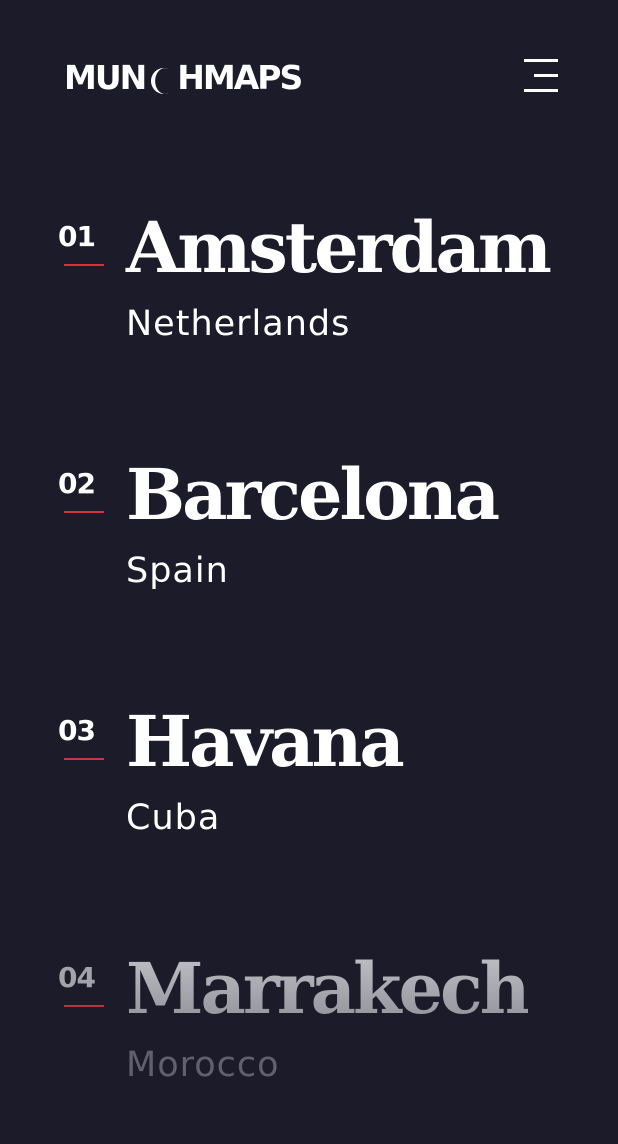  Describe the element at coordinates (173, 818) in the screenshot. I see `city-country: Cuba` at that location.